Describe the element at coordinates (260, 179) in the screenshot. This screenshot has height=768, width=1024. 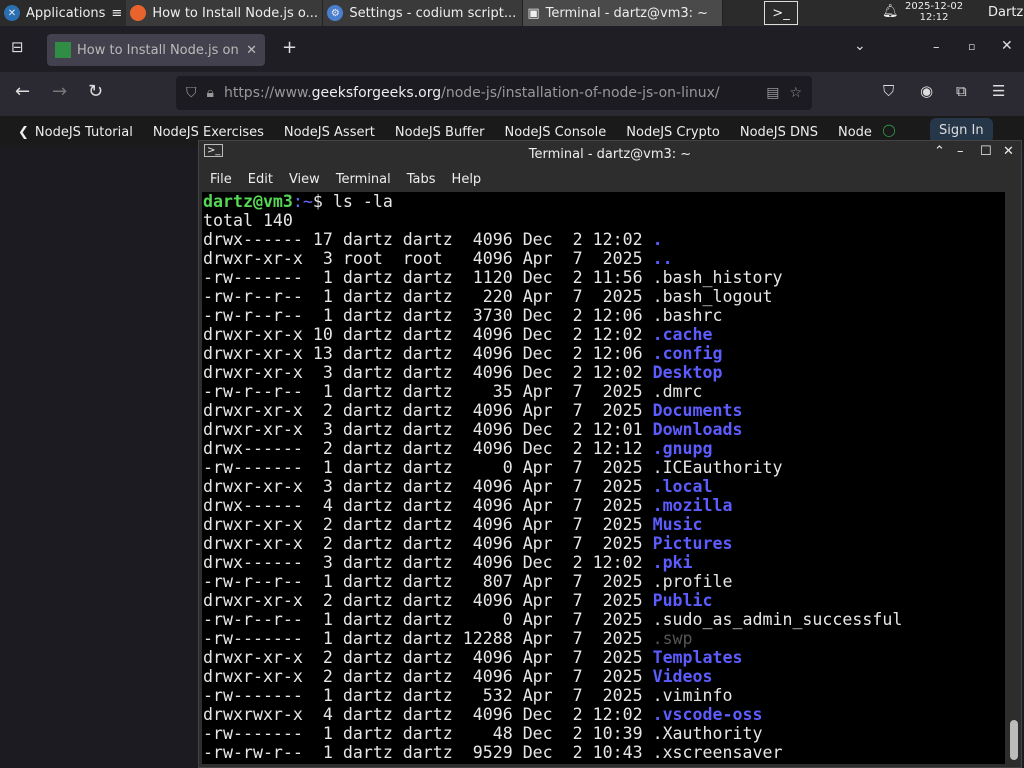
I see `menu-edit: Edit` at that location.